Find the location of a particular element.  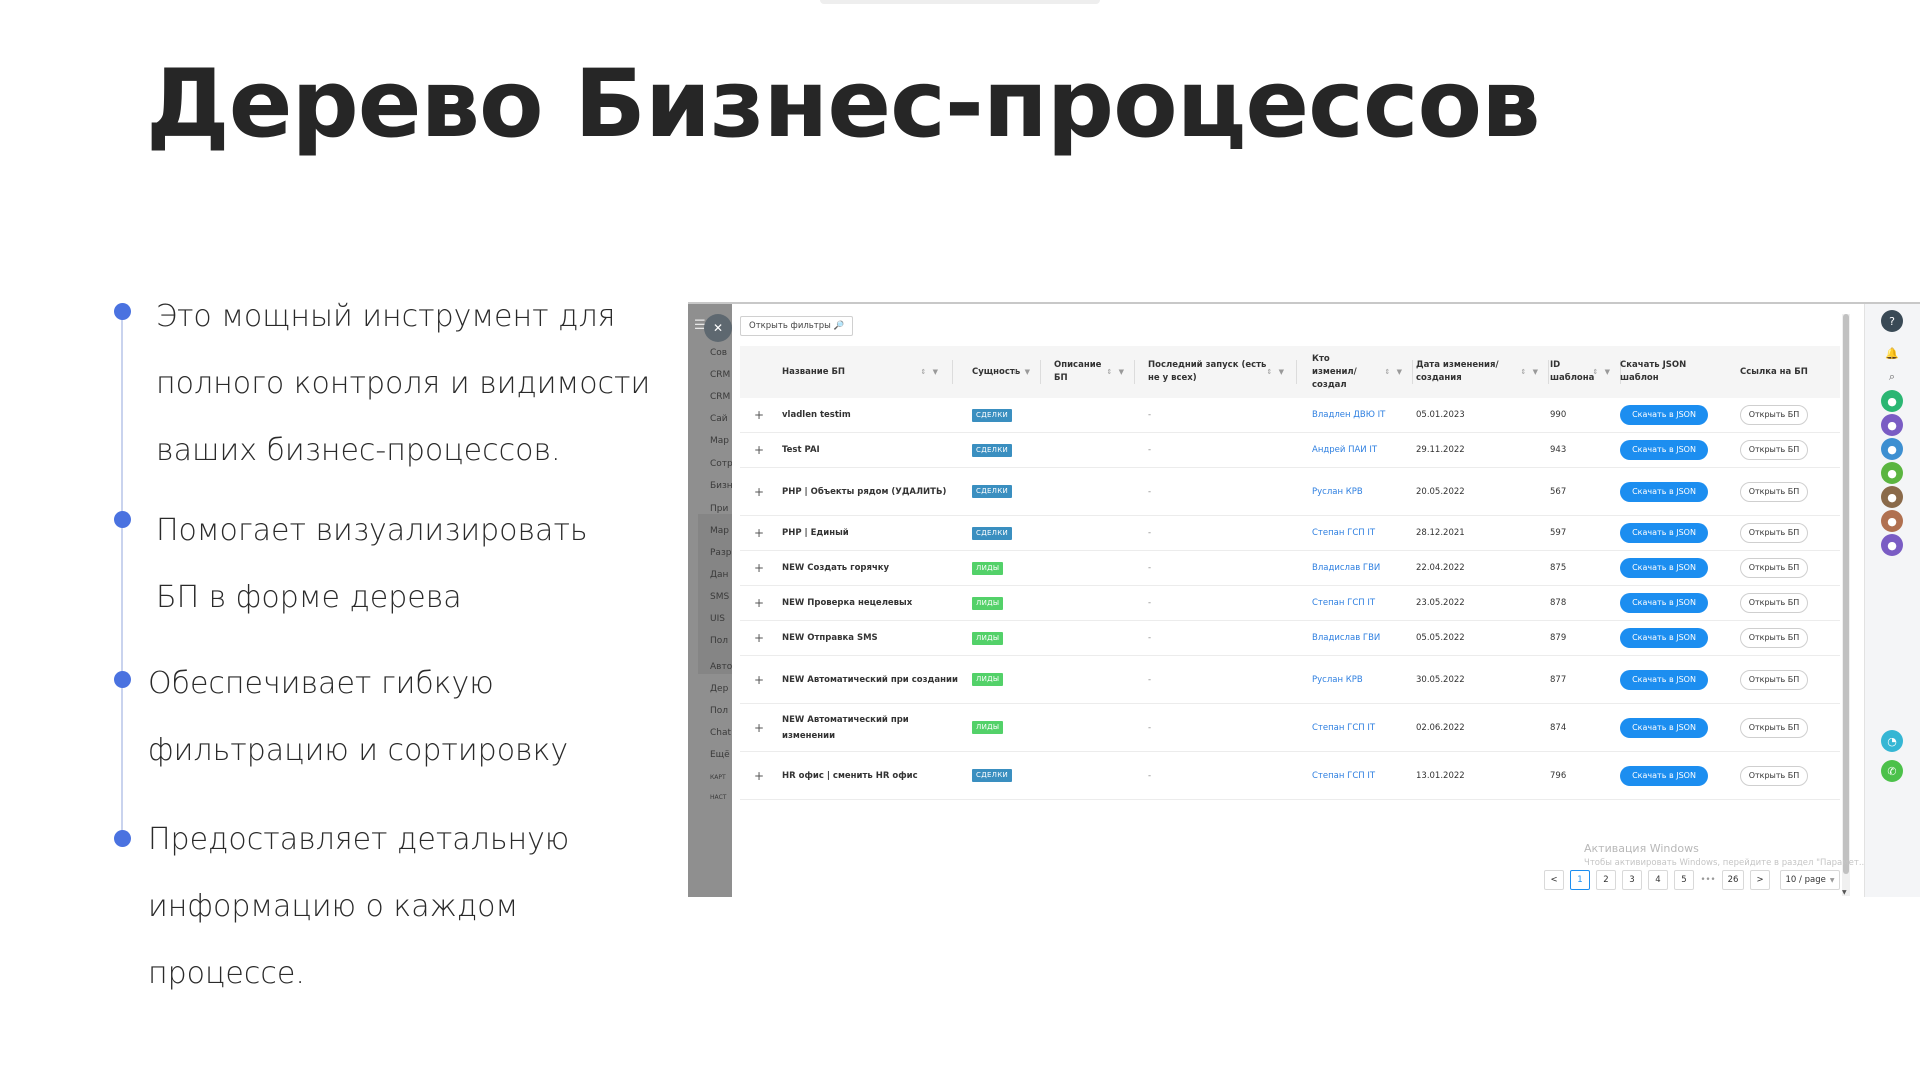

sidebar-nav-item: КАРТ is located at coordinates (721, 777).